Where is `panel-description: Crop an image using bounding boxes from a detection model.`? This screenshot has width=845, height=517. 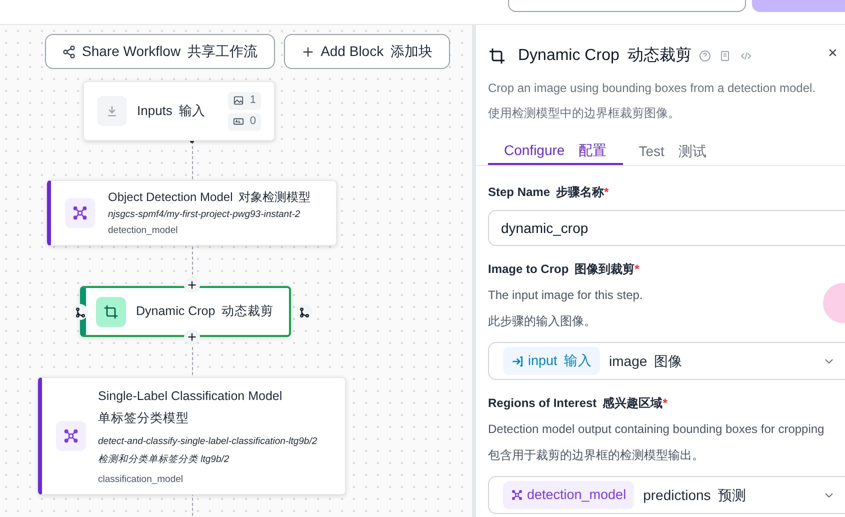 panel-description: Crop an image using bounding boxes from a detection model. is located at coordinates (652, 88).